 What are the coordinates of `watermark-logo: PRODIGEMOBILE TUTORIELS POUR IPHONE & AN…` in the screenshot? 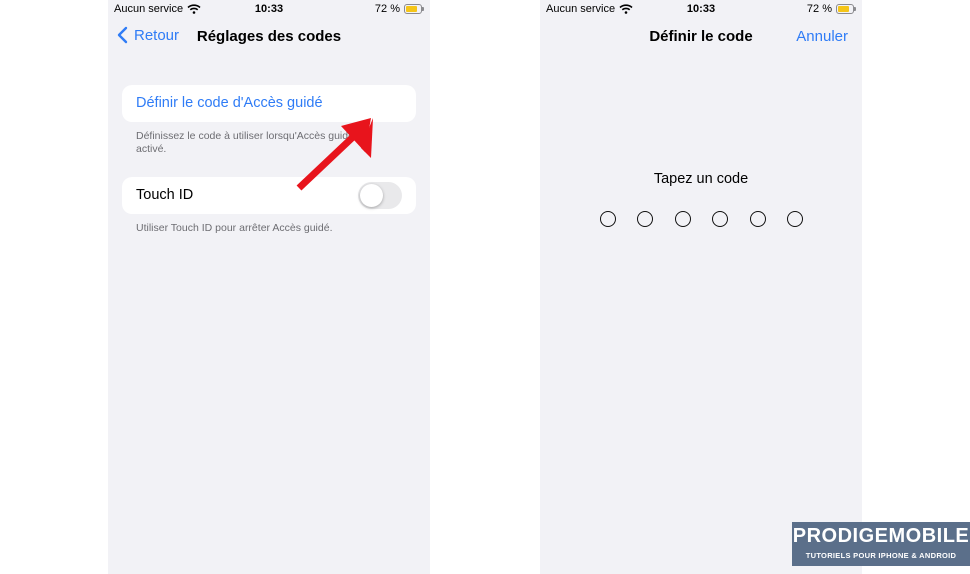 It's located at (881, 544).